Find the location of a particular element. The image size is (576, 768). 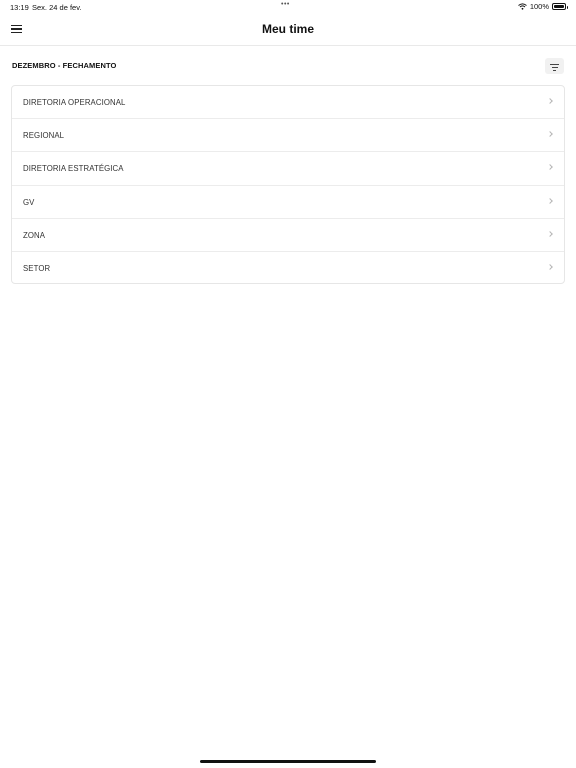

list-item-label: SETOR is located at coordinates (37, 268).